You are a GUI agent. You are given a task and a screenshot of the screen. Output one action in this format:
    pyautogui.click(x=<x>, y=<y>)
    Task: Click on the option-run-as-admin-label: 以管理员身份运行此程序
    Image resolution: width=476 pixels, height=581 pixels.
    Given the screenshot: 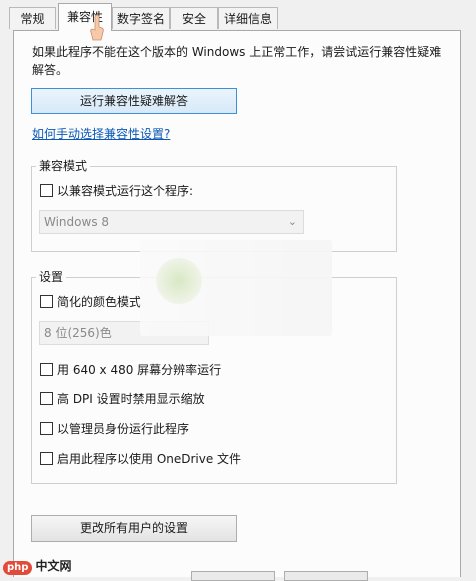 What is the action you would take?
    pyautogui.click(x=123, y=429)
    